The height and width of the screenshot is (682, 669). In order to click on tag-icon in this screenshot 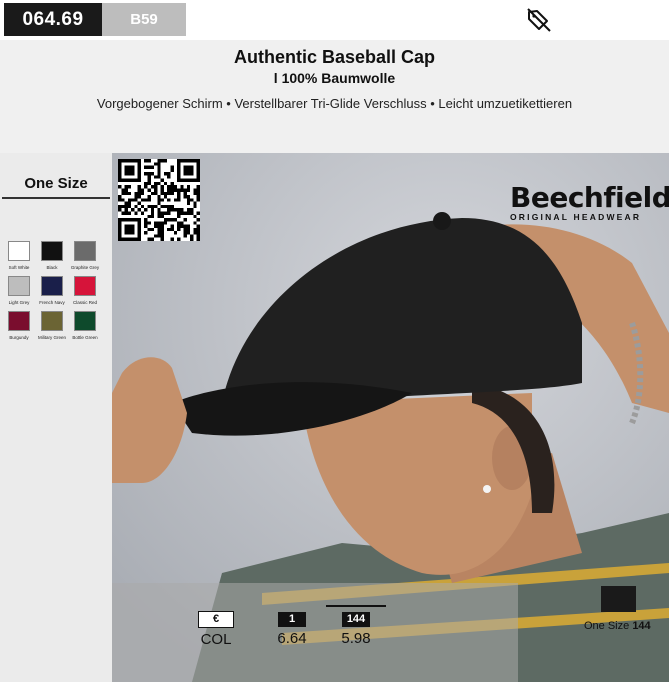, I will do `click(539, 20)`.